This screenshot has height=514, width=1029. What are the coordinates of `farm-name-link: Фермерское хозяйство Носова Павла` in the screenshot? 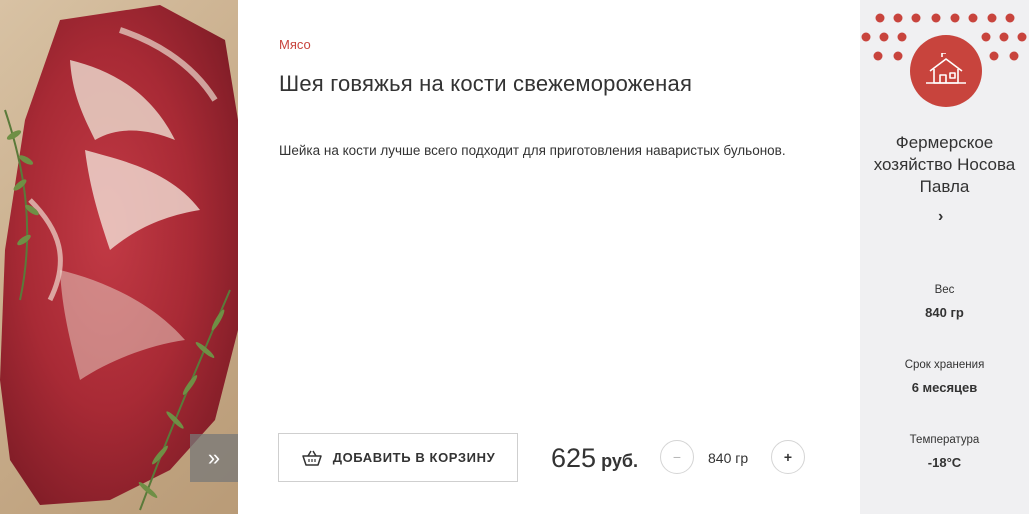 It's located at (944, 165).